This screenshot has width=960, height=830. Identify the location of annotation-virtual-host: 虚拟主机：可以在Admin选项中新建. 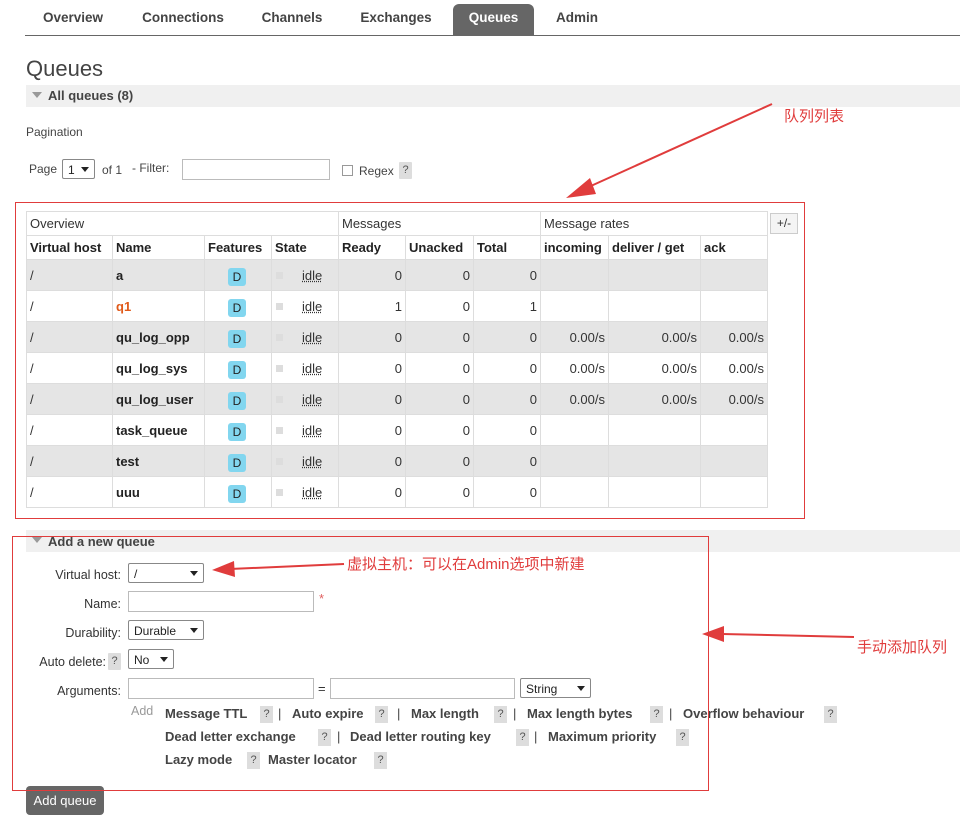
(466, 564).